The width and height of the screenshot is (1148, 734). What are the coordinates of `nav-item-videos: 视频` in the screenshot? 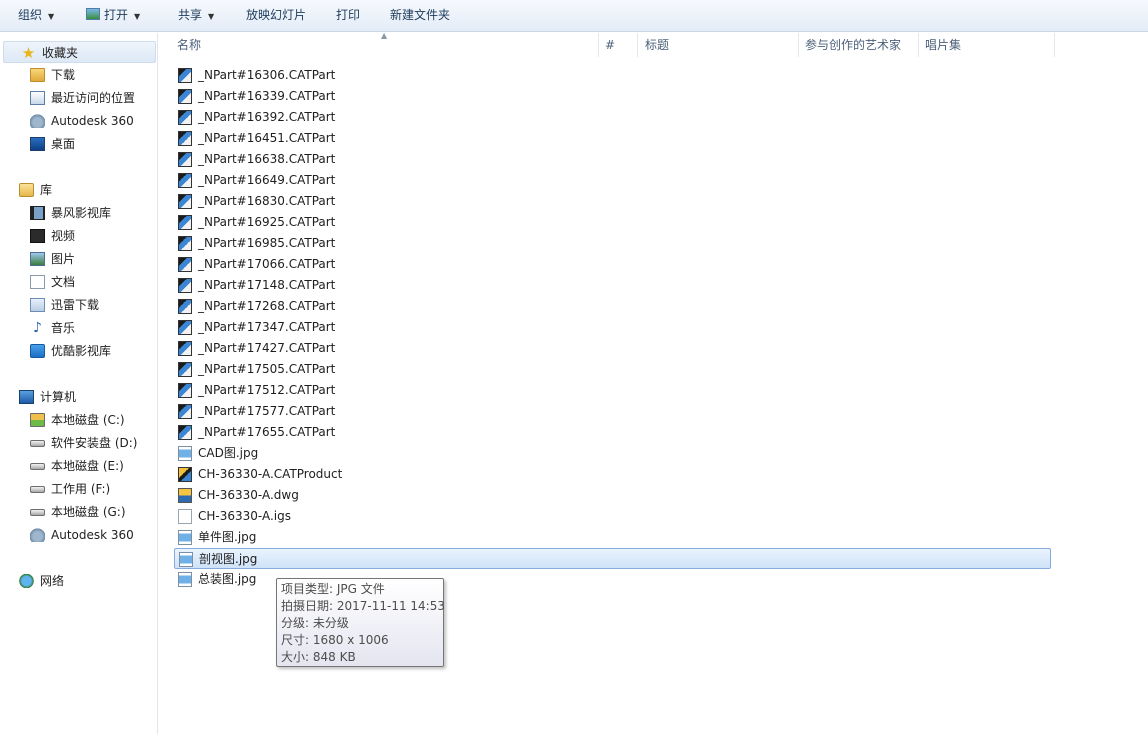 It's located at (78, 236).